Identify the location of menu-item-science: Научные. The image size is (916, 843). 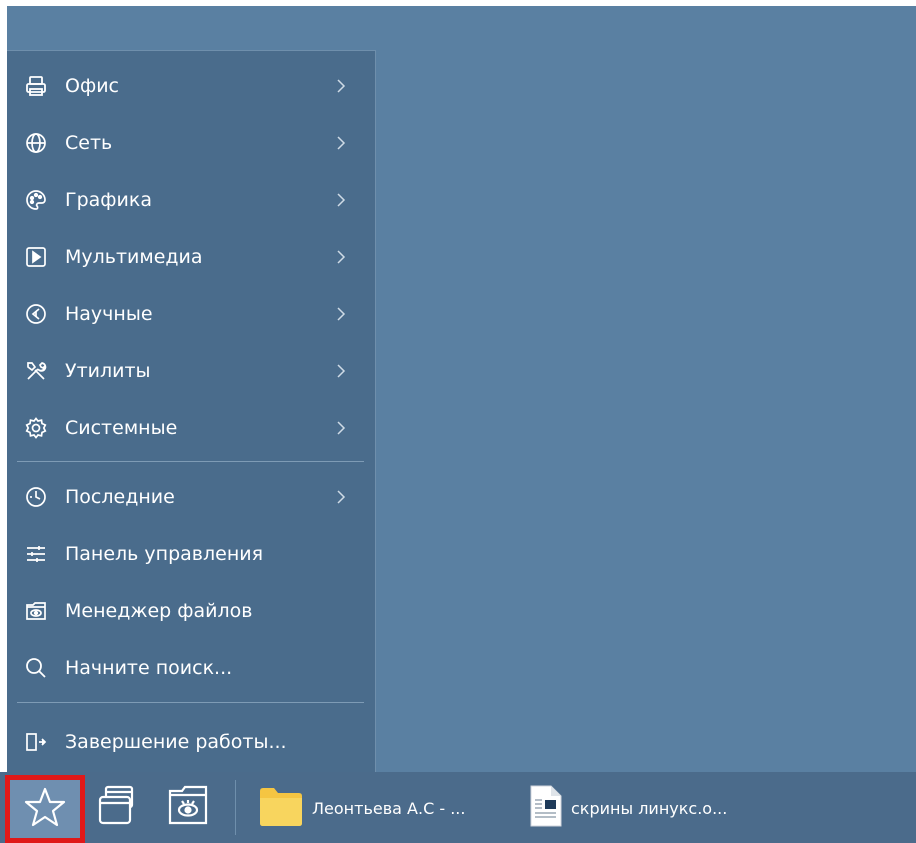
(191, 313).